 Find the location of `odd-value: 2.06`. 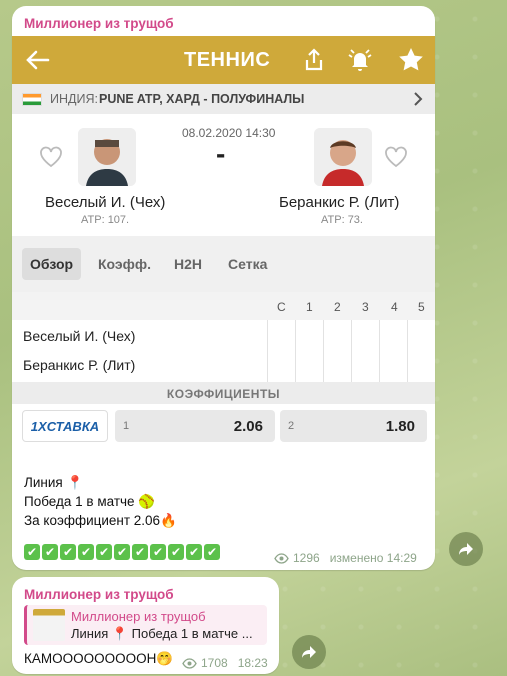

odd-value: 2.06 is located at coordinates (248, 426).